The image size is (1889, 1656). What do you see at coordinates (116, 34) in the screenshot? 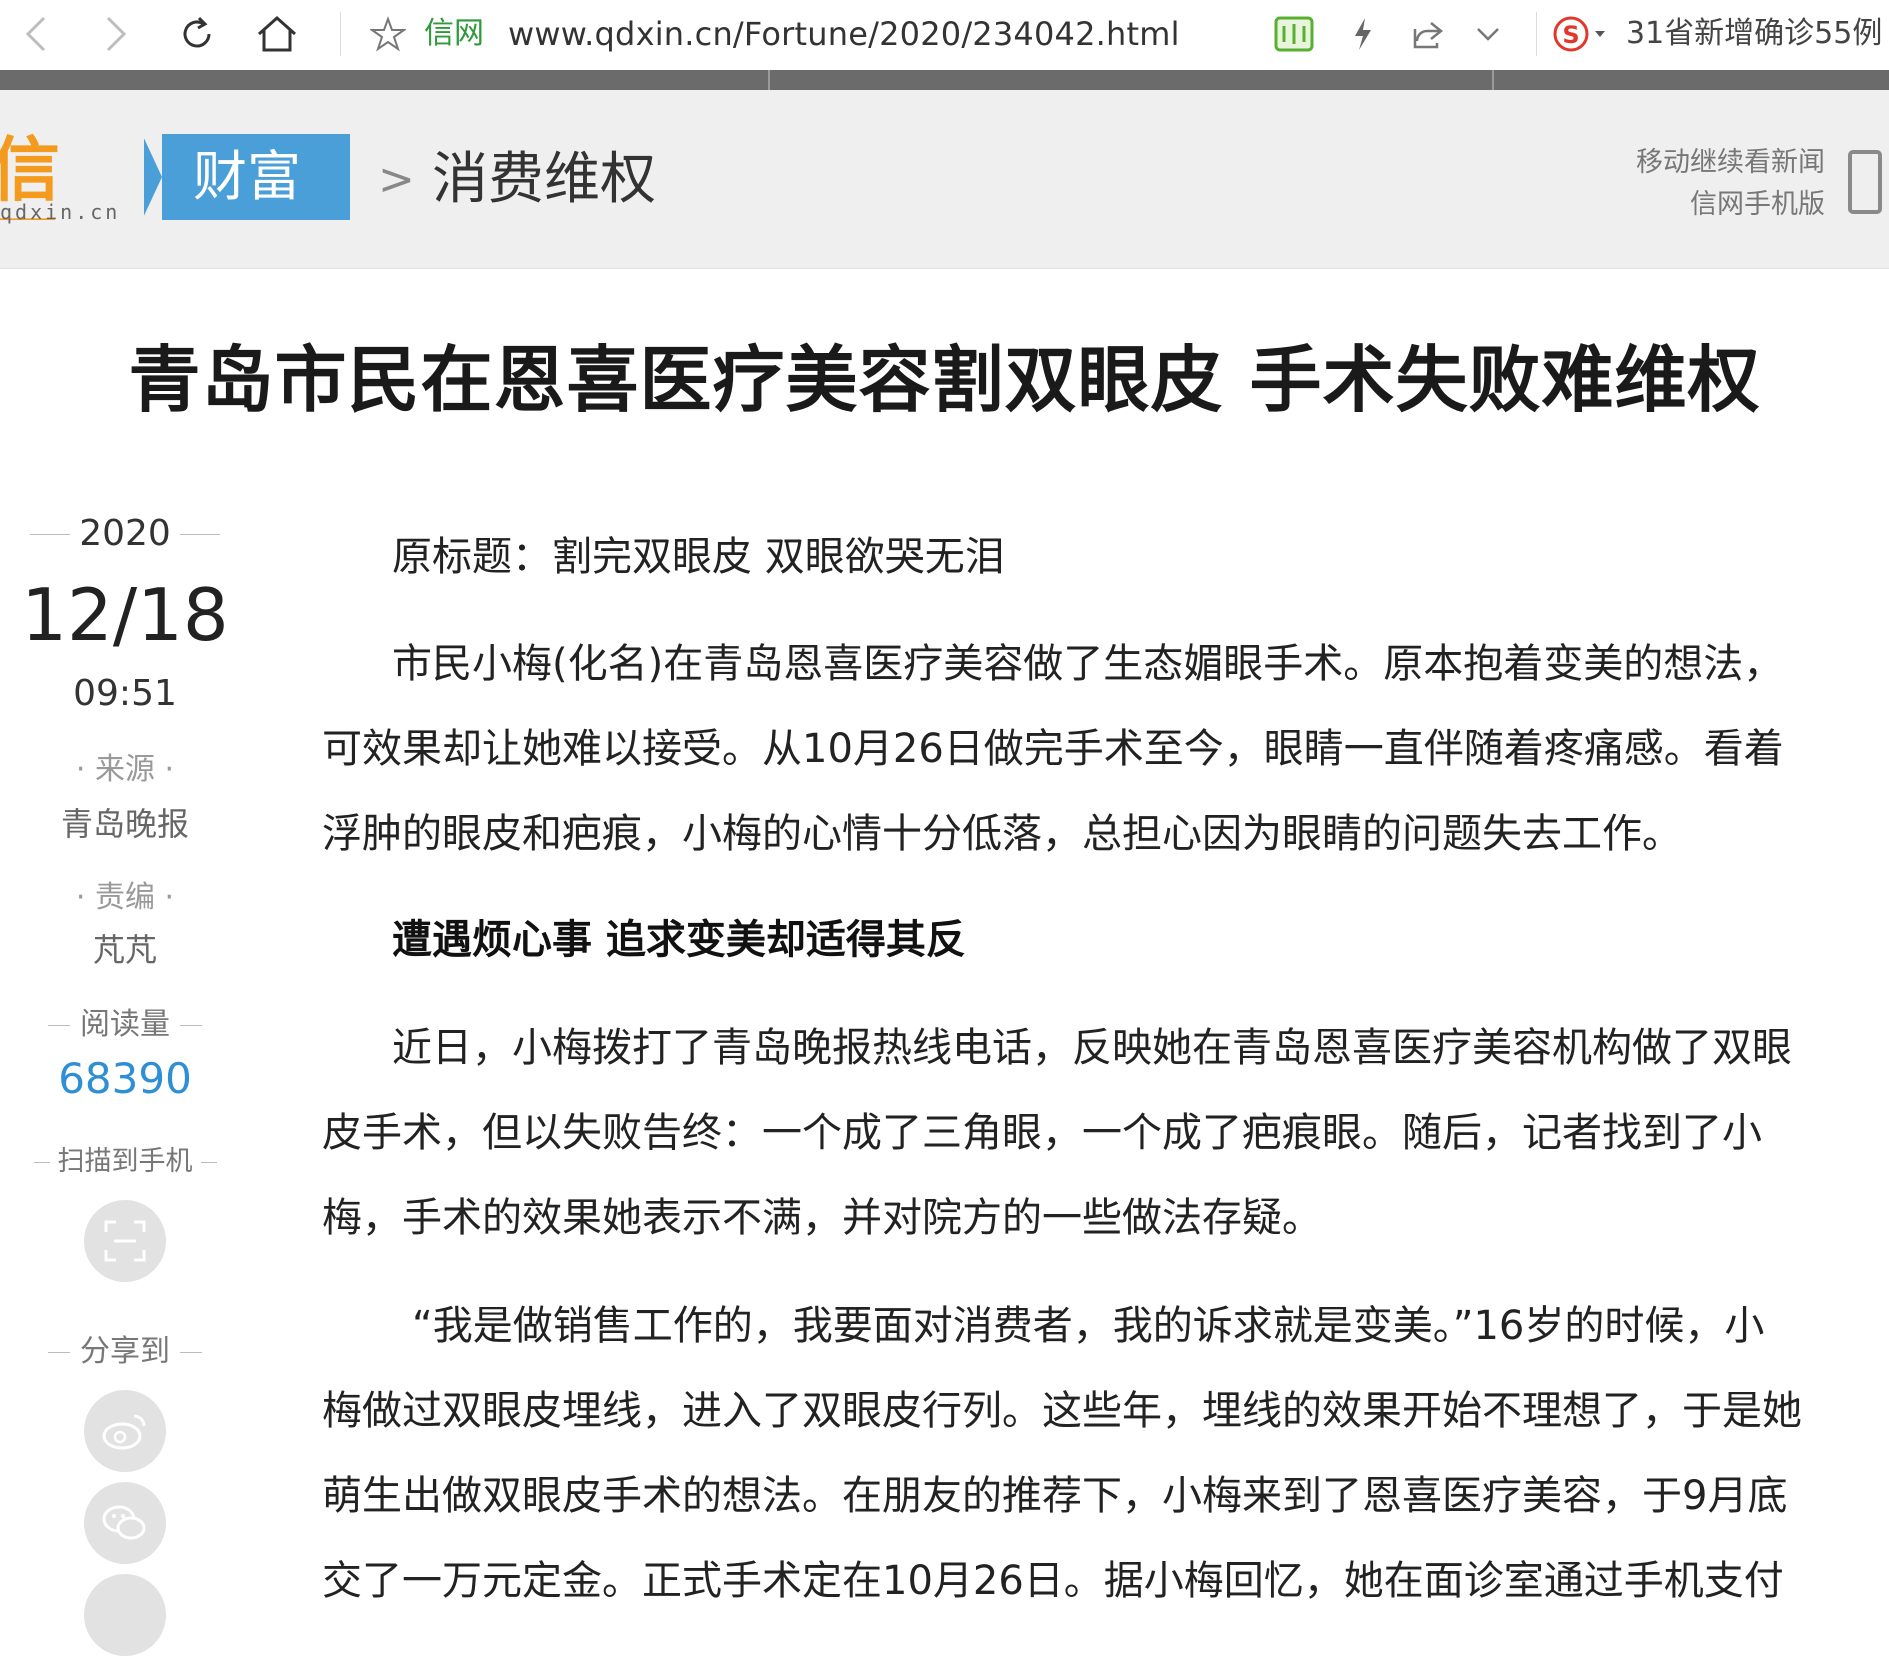
I see `forward-icon` at bounding box center [116, 34].